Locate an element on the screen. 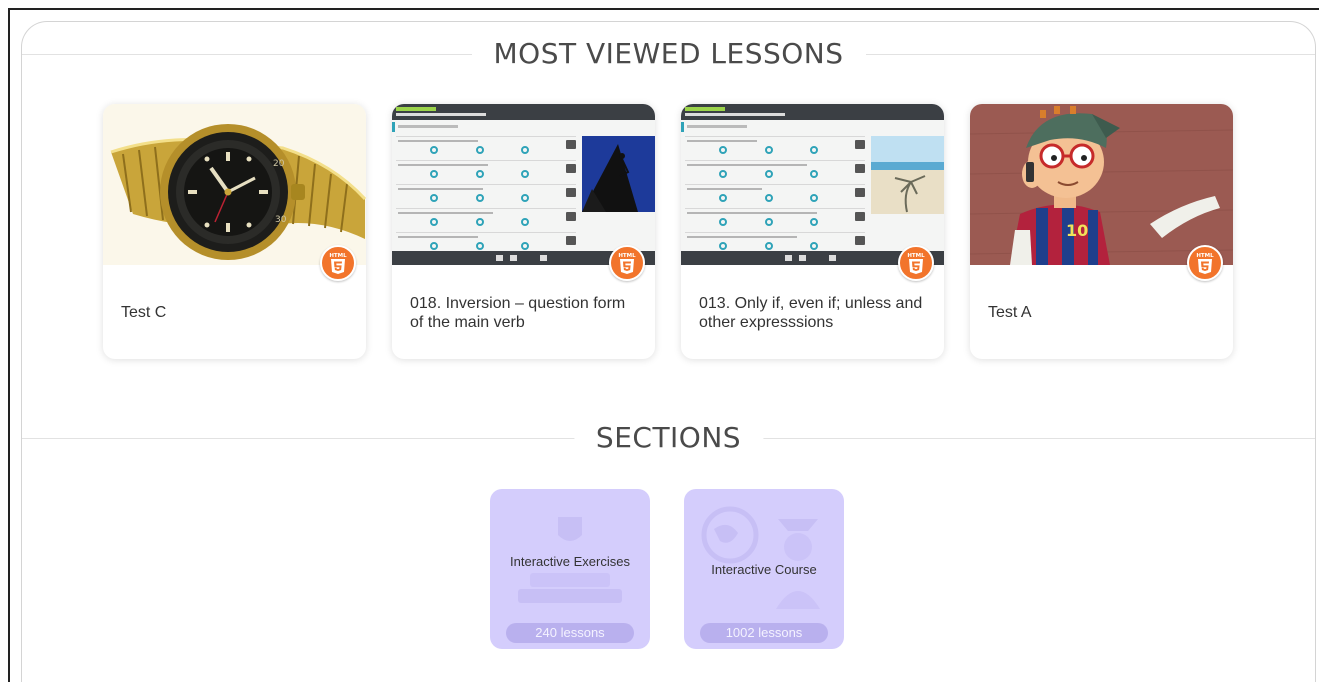 This screenshot has width=1319, height=682. section-title: Interactive Course is located at coordinates (764, 569).